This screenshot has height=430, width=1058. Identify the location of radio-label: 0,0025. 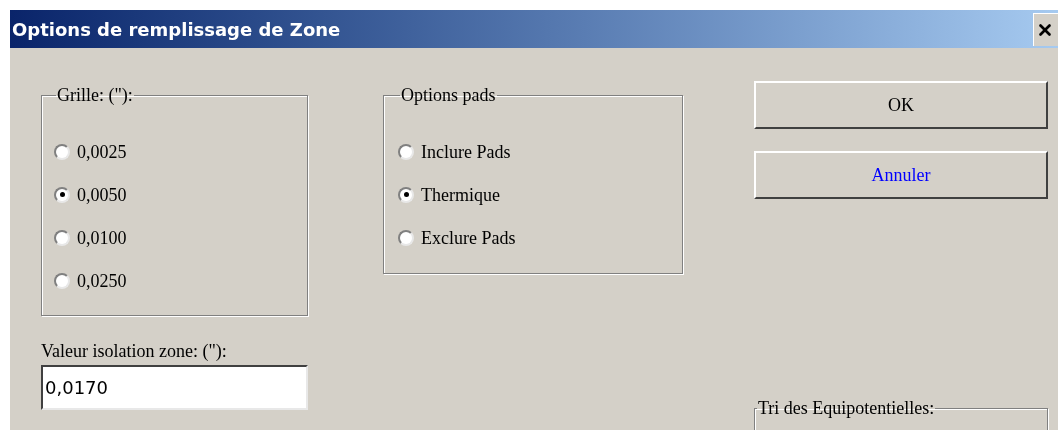
(102, 151).